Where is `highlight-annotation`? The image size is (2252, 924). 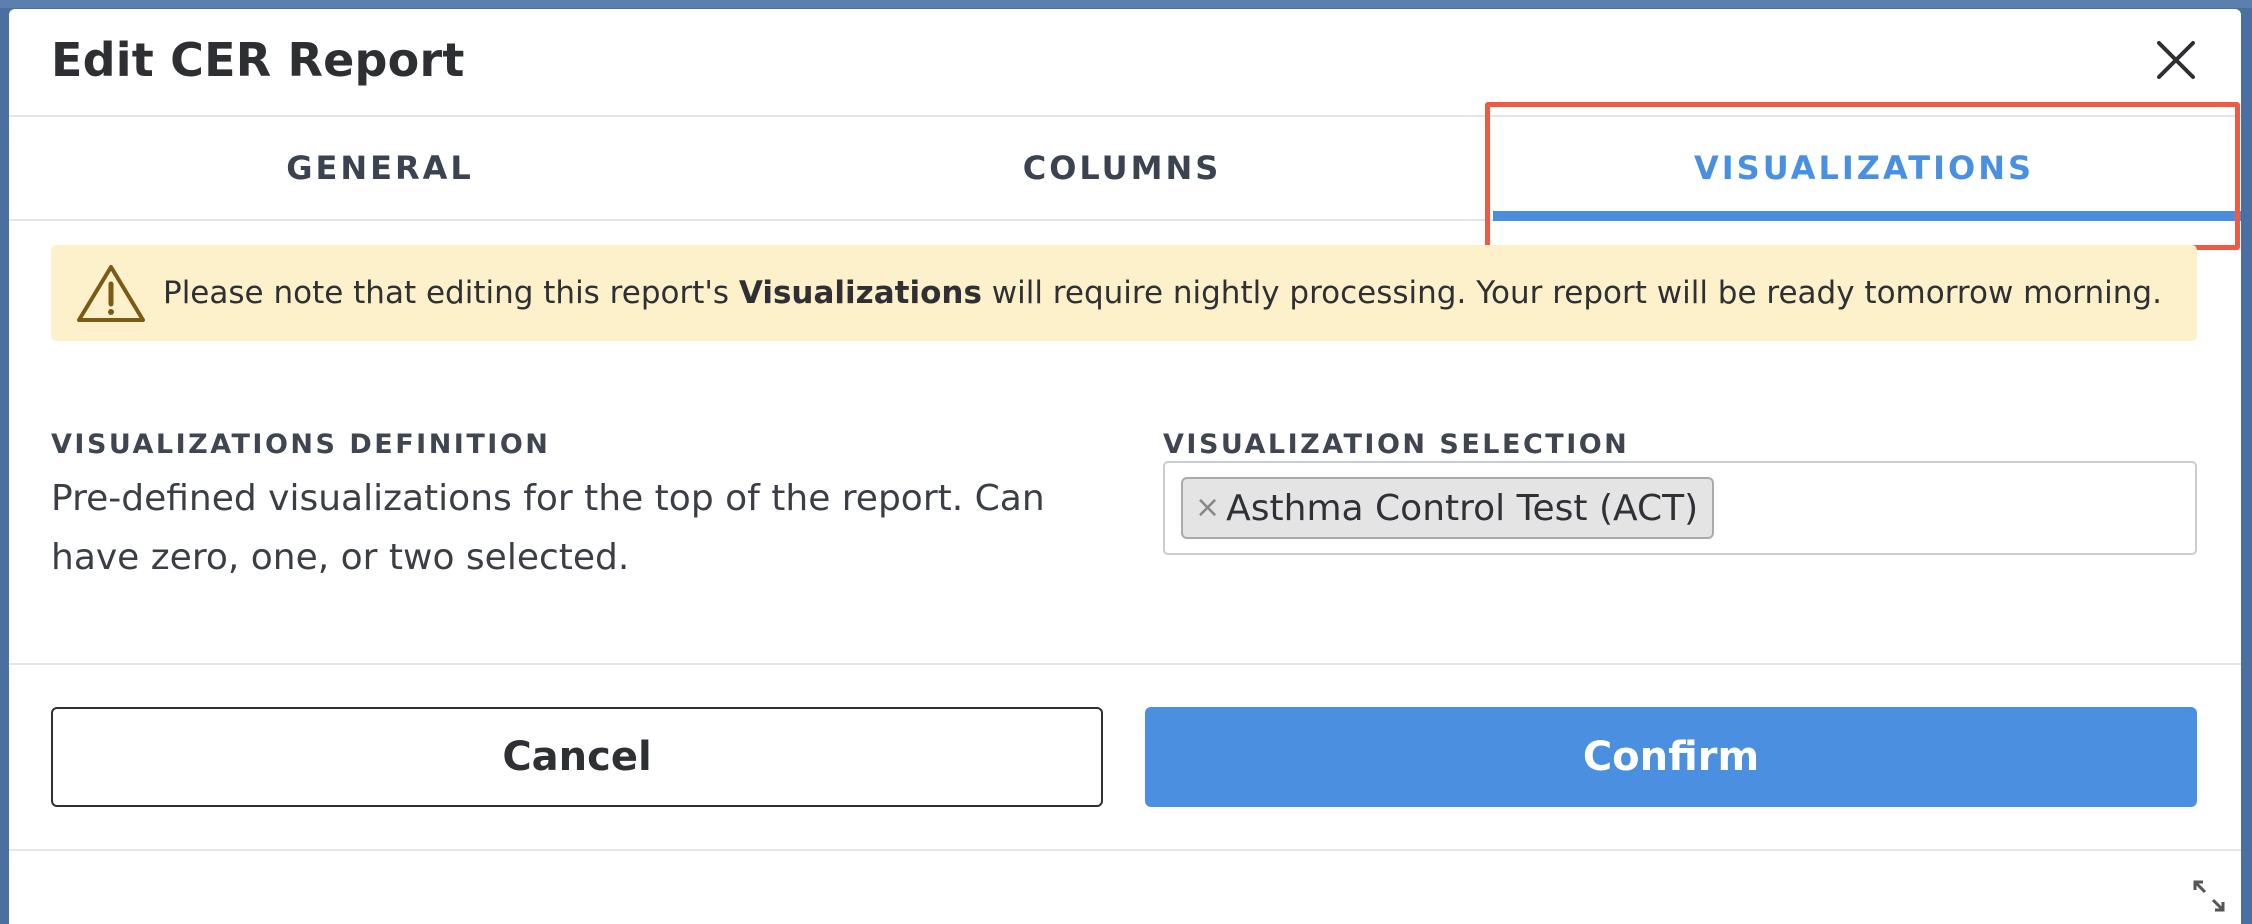
highlight-annotation is located at coordinates (1862, 176).